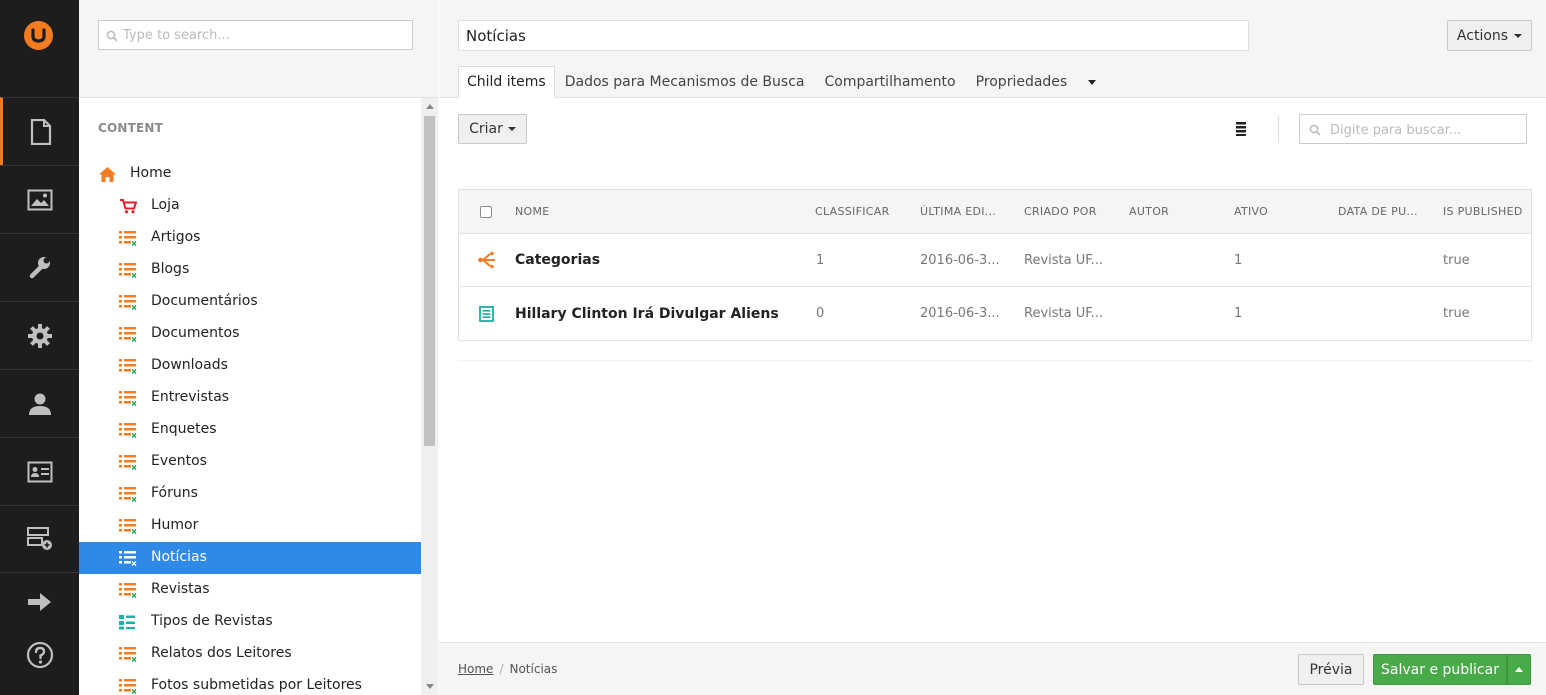 Image resolution: width=1546 pixels, height=695 pixels. Describe the element at coordinates (39, 335) in the screenshot. I see `section-developer` at that location.